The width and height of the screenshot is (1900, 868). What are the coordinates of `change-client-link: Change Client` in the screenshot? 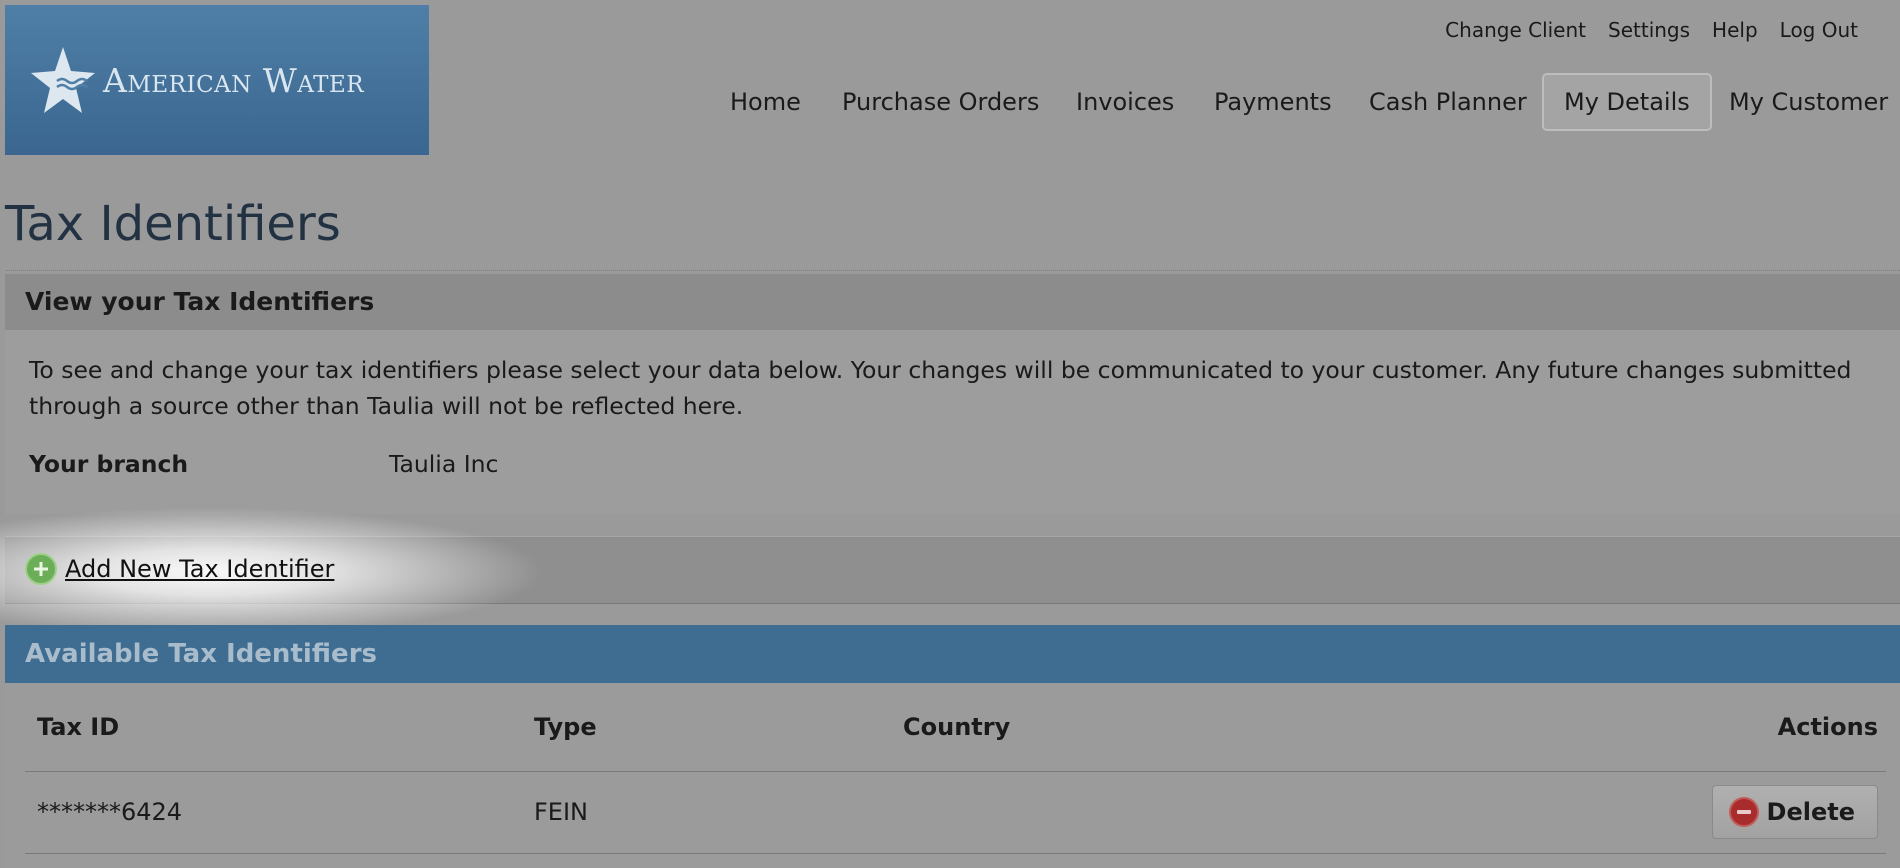 It's located at (1515, 30).